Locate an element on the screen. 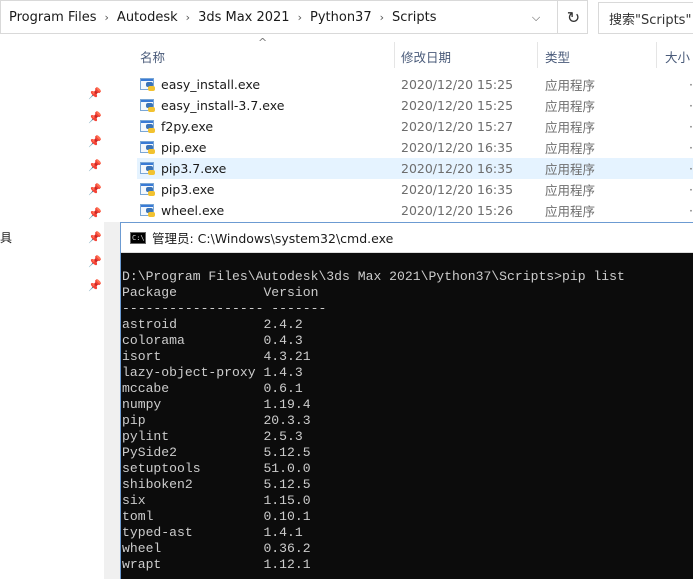 The width and height of the screenshot is (693, 579). package-name: pip is located at coordinates (134, 420).